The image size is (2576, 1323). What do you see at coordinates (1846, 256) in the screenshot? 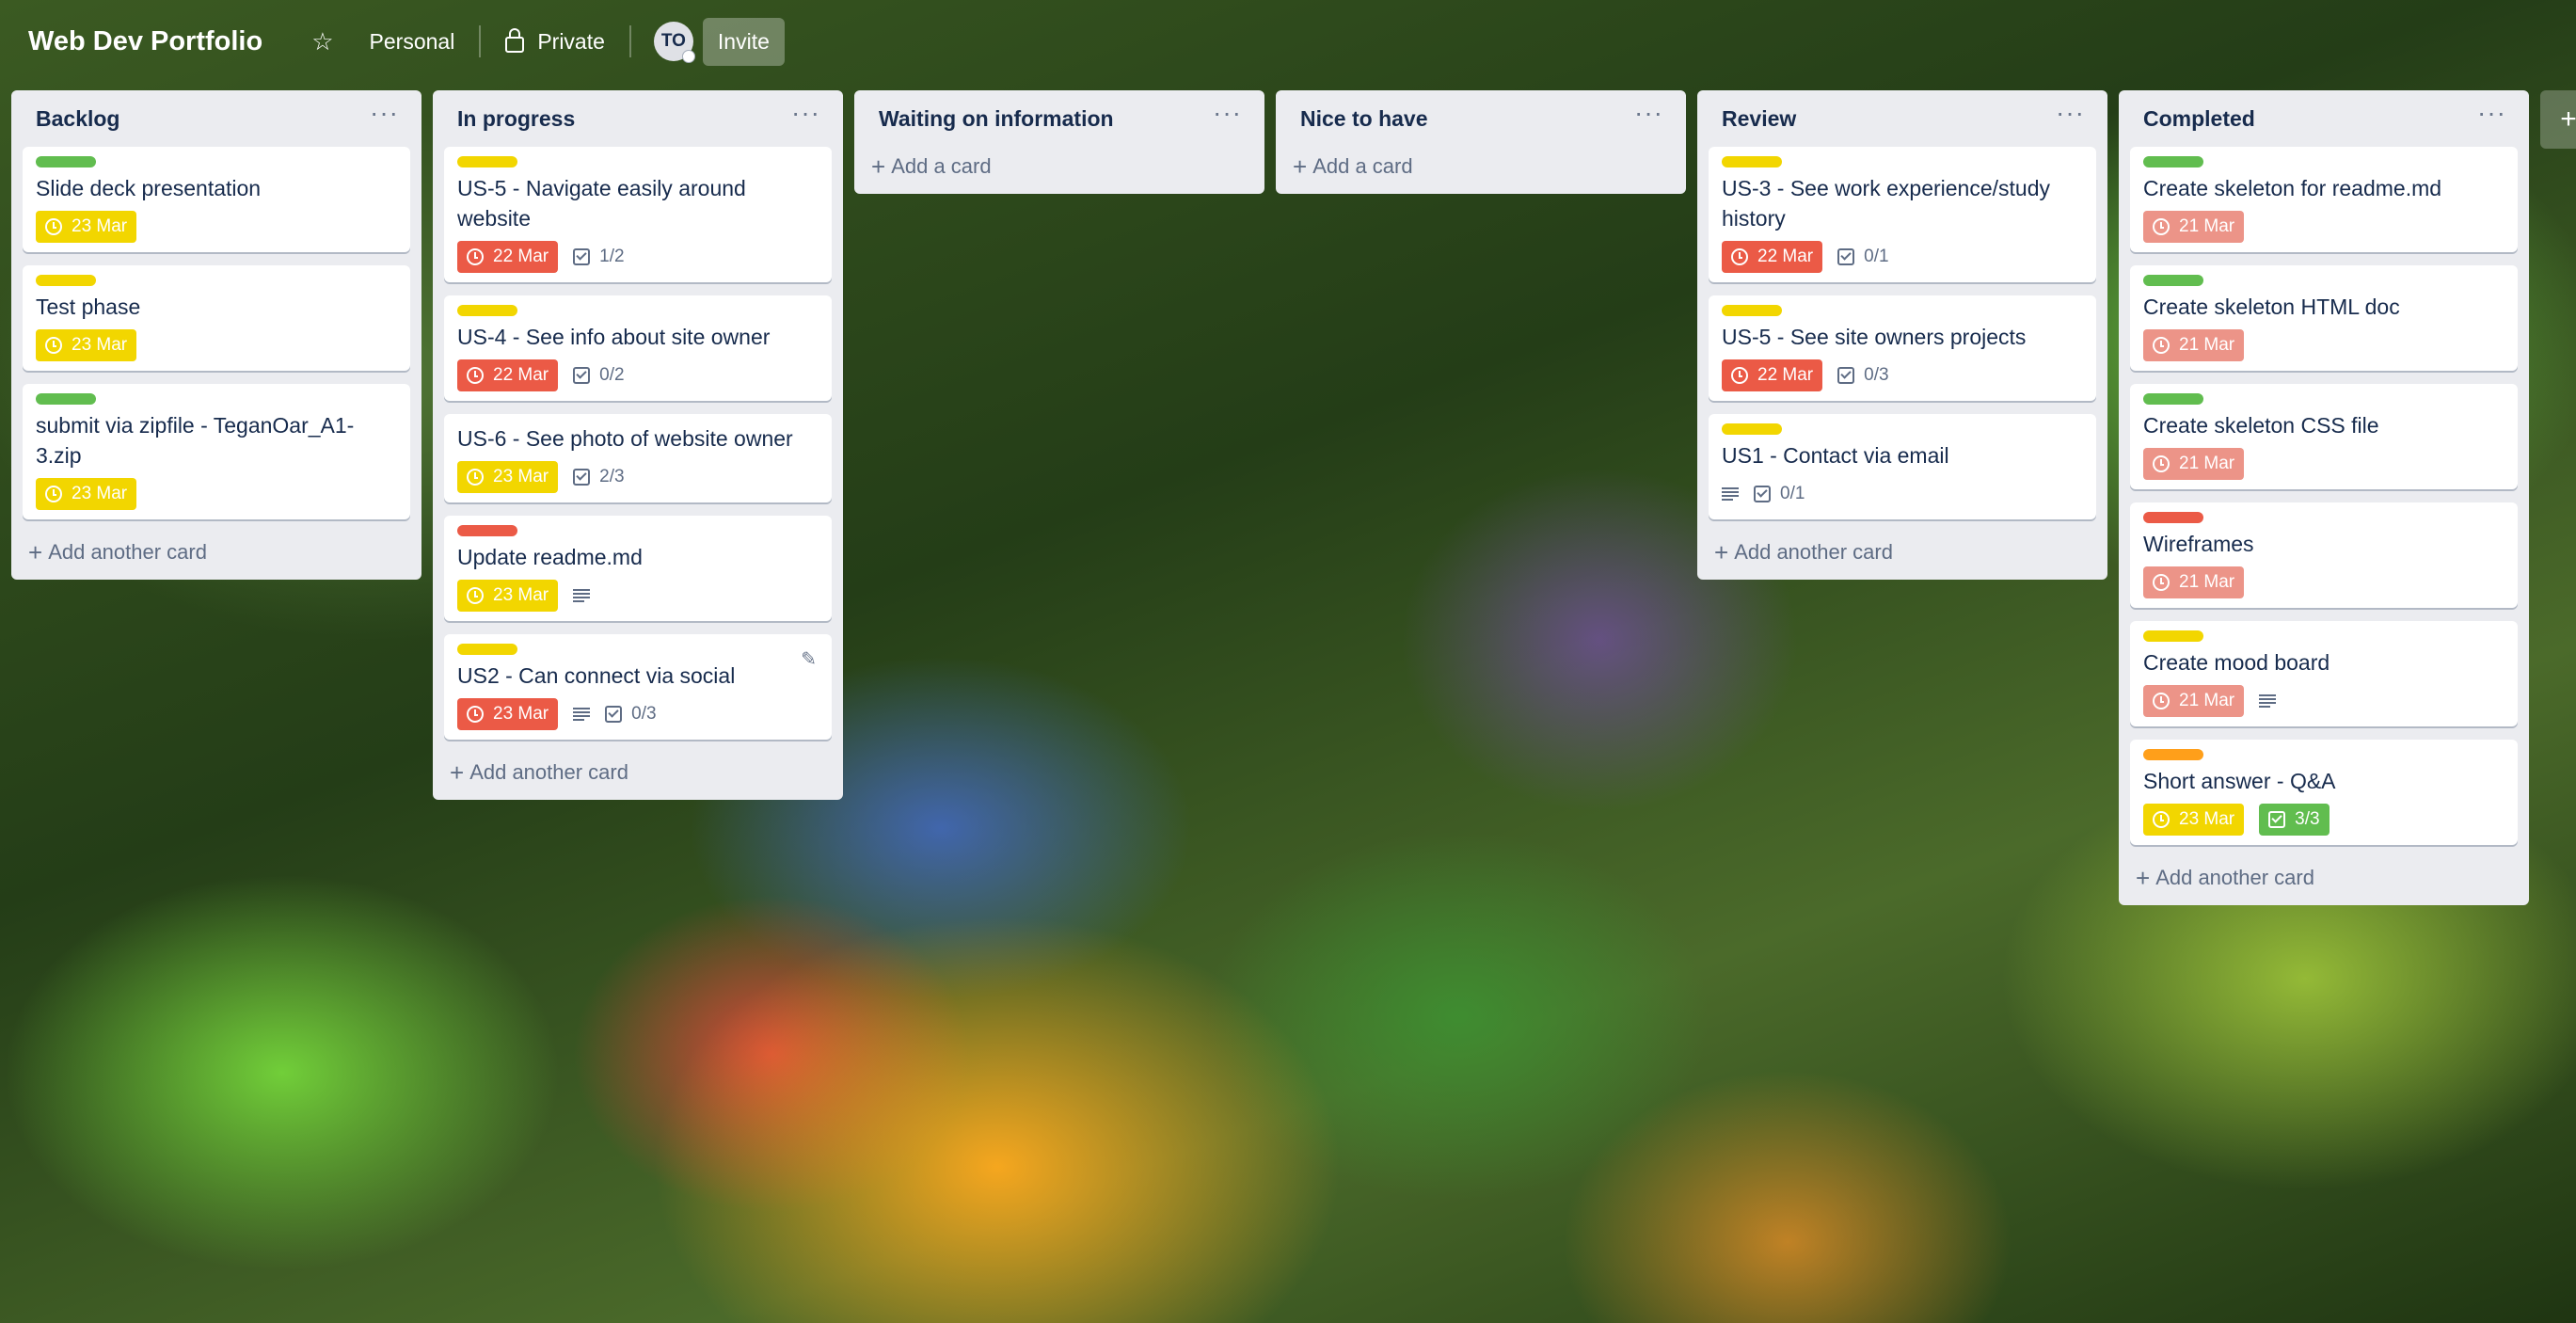
I see `checklist-icon` at bounding box center [1846, 256].